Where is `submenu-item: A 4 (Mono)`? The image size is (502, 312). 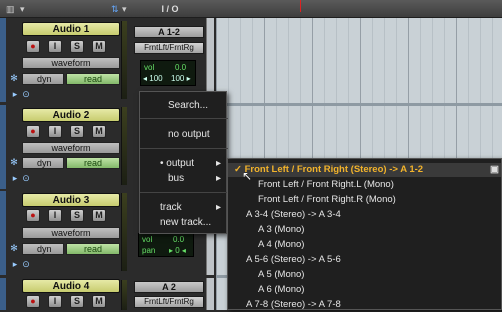
submenu-item: A 4 (Mono) is located at coordinates (364, 245).